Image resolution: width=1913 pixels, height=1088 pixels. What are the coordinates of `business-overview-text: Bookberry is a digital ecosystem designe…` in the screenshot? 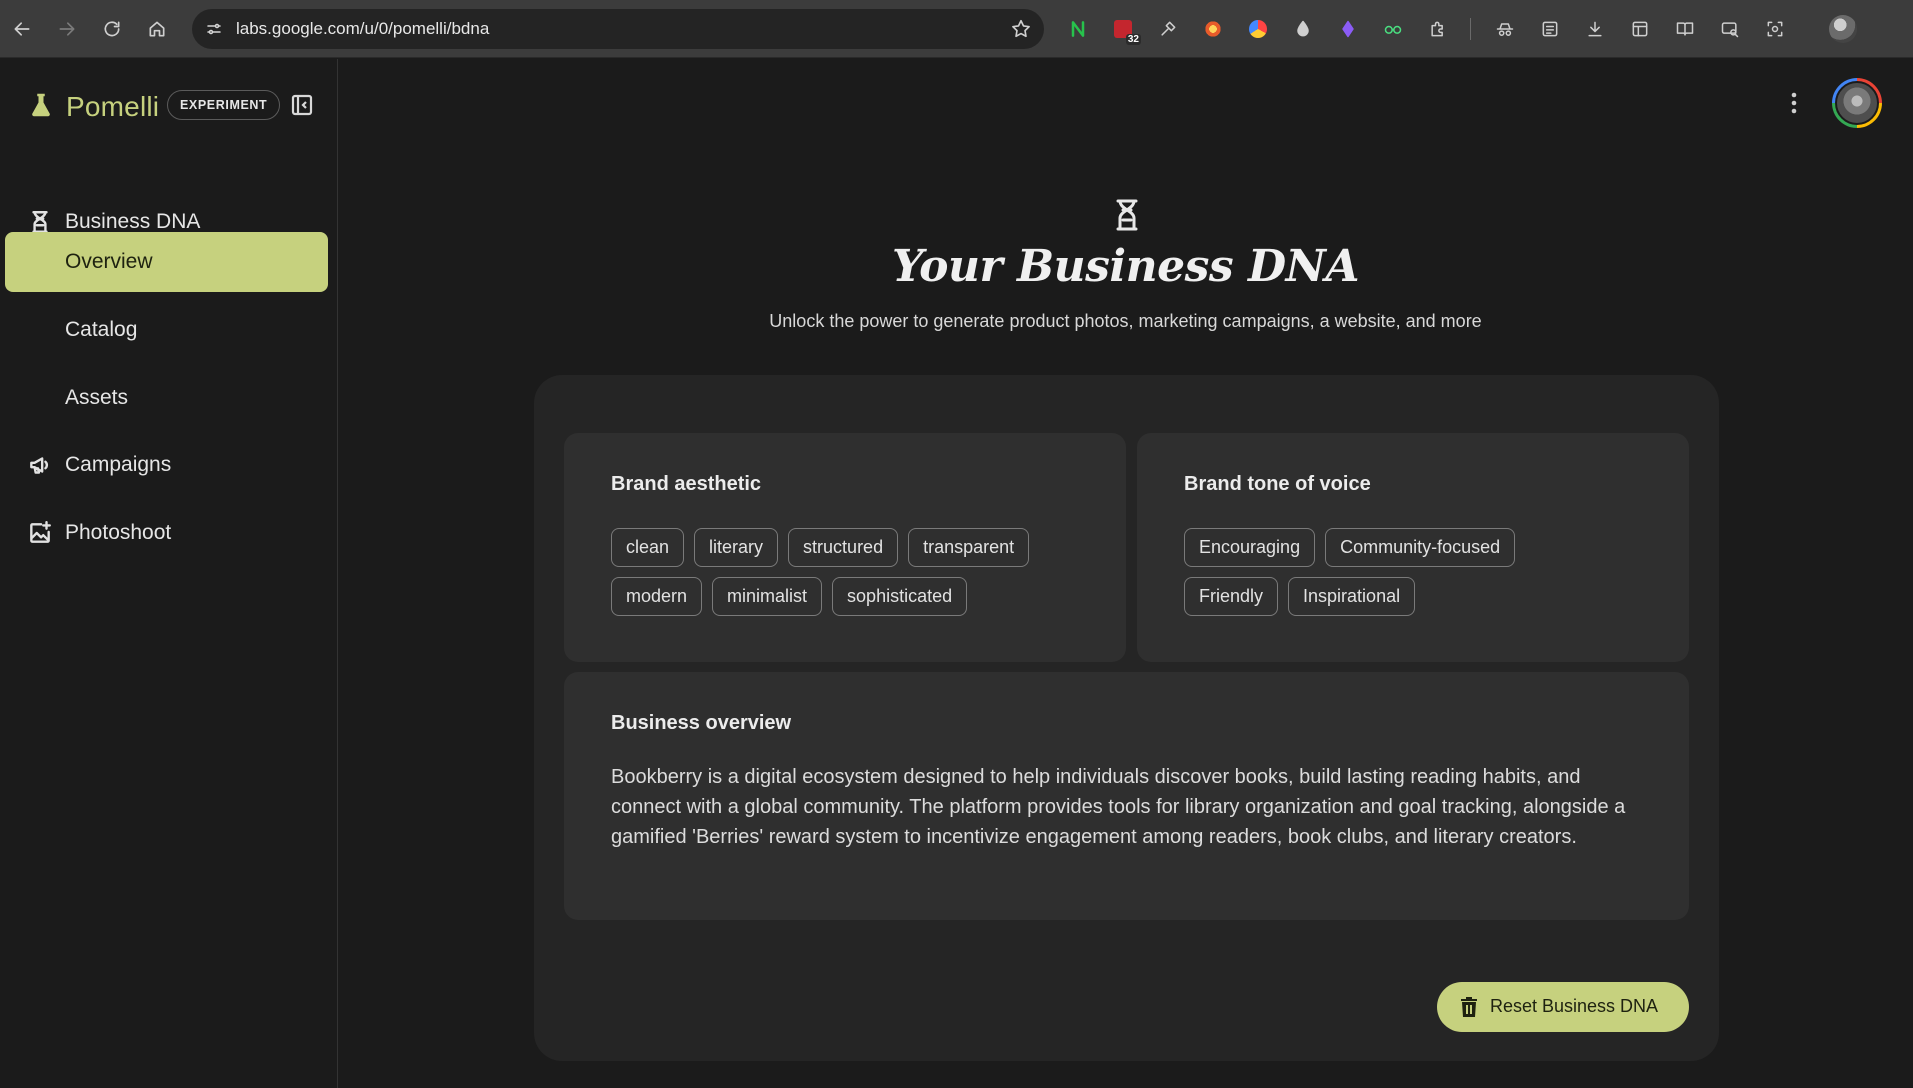 It's located at (1118, 807).